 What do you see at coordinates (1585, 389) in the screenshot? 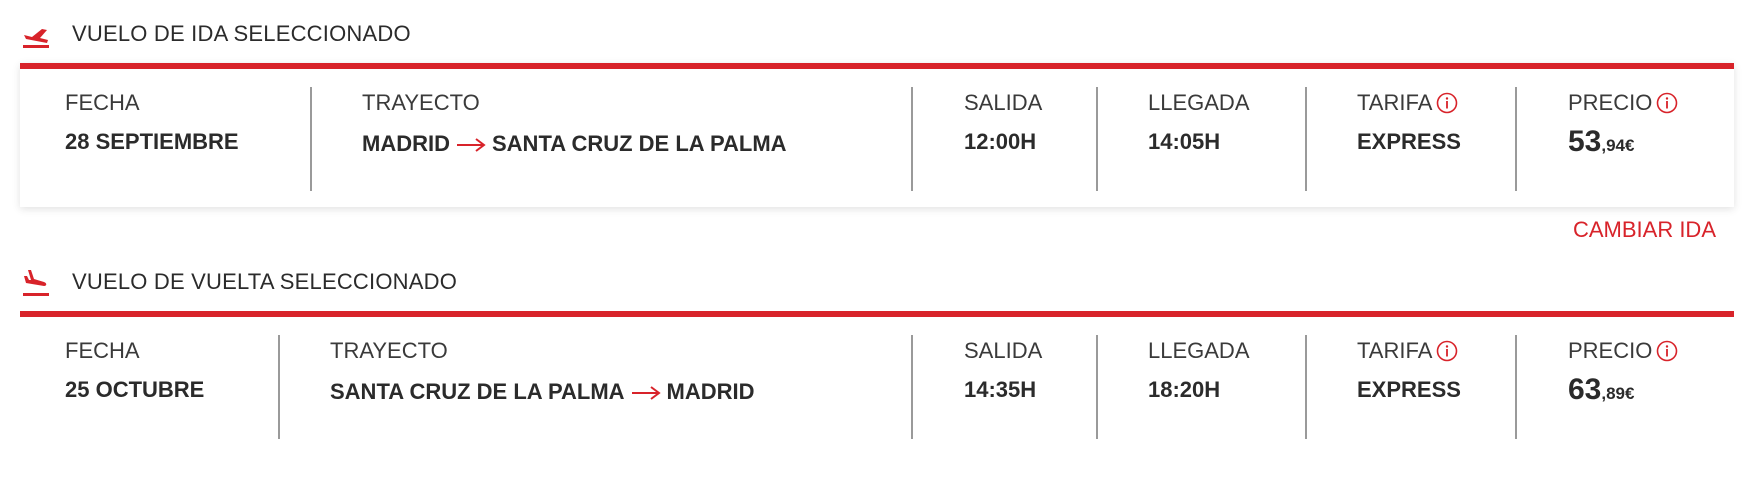
I see `price-integer: 63` at bounding box center [1585, 389].